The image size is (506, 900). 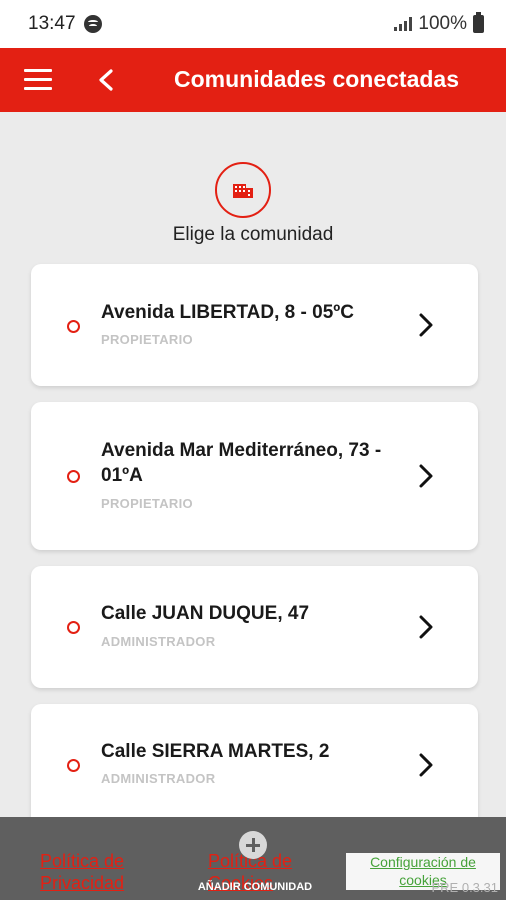 What do you see at coordinates (227, 312) in the screenshot?
I see `community-address: Avenida LIBERTAD, 8 - 05ºC` at bounding box center [227, 312].